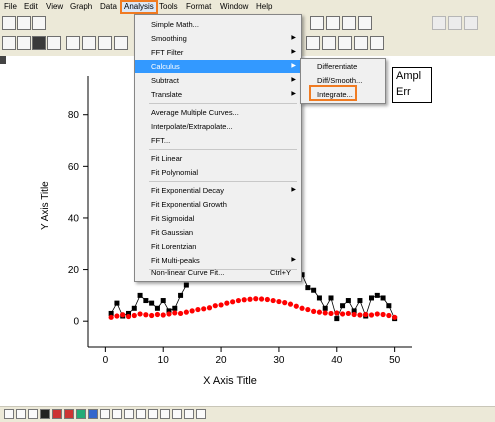  Describe the element at coordinates (345, 43) in the screenshot. I see `line-tool-icon` at that location.